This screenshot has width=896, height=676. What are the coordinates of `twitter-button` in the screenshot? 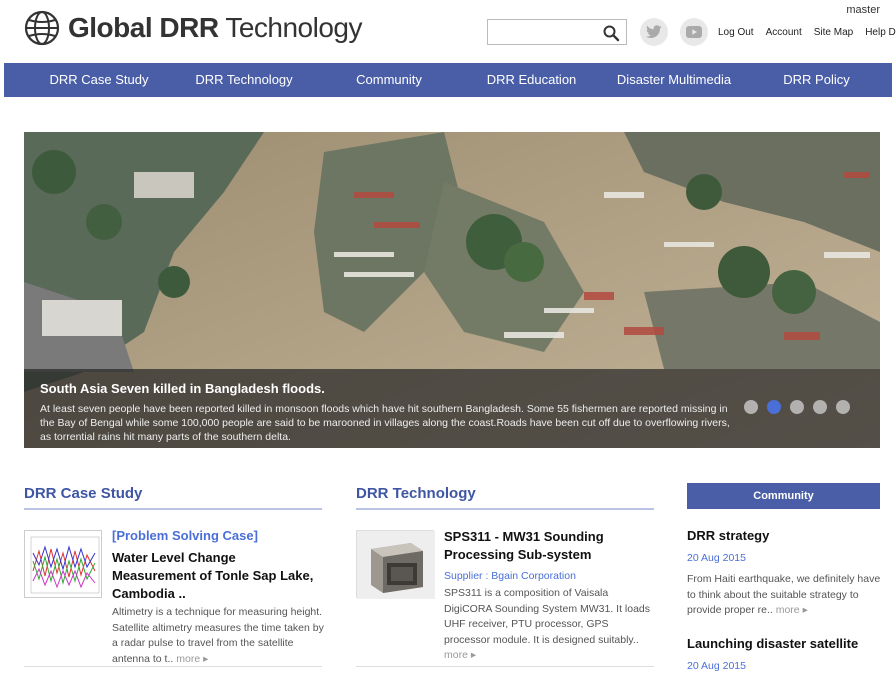 It's located at (654, 32).